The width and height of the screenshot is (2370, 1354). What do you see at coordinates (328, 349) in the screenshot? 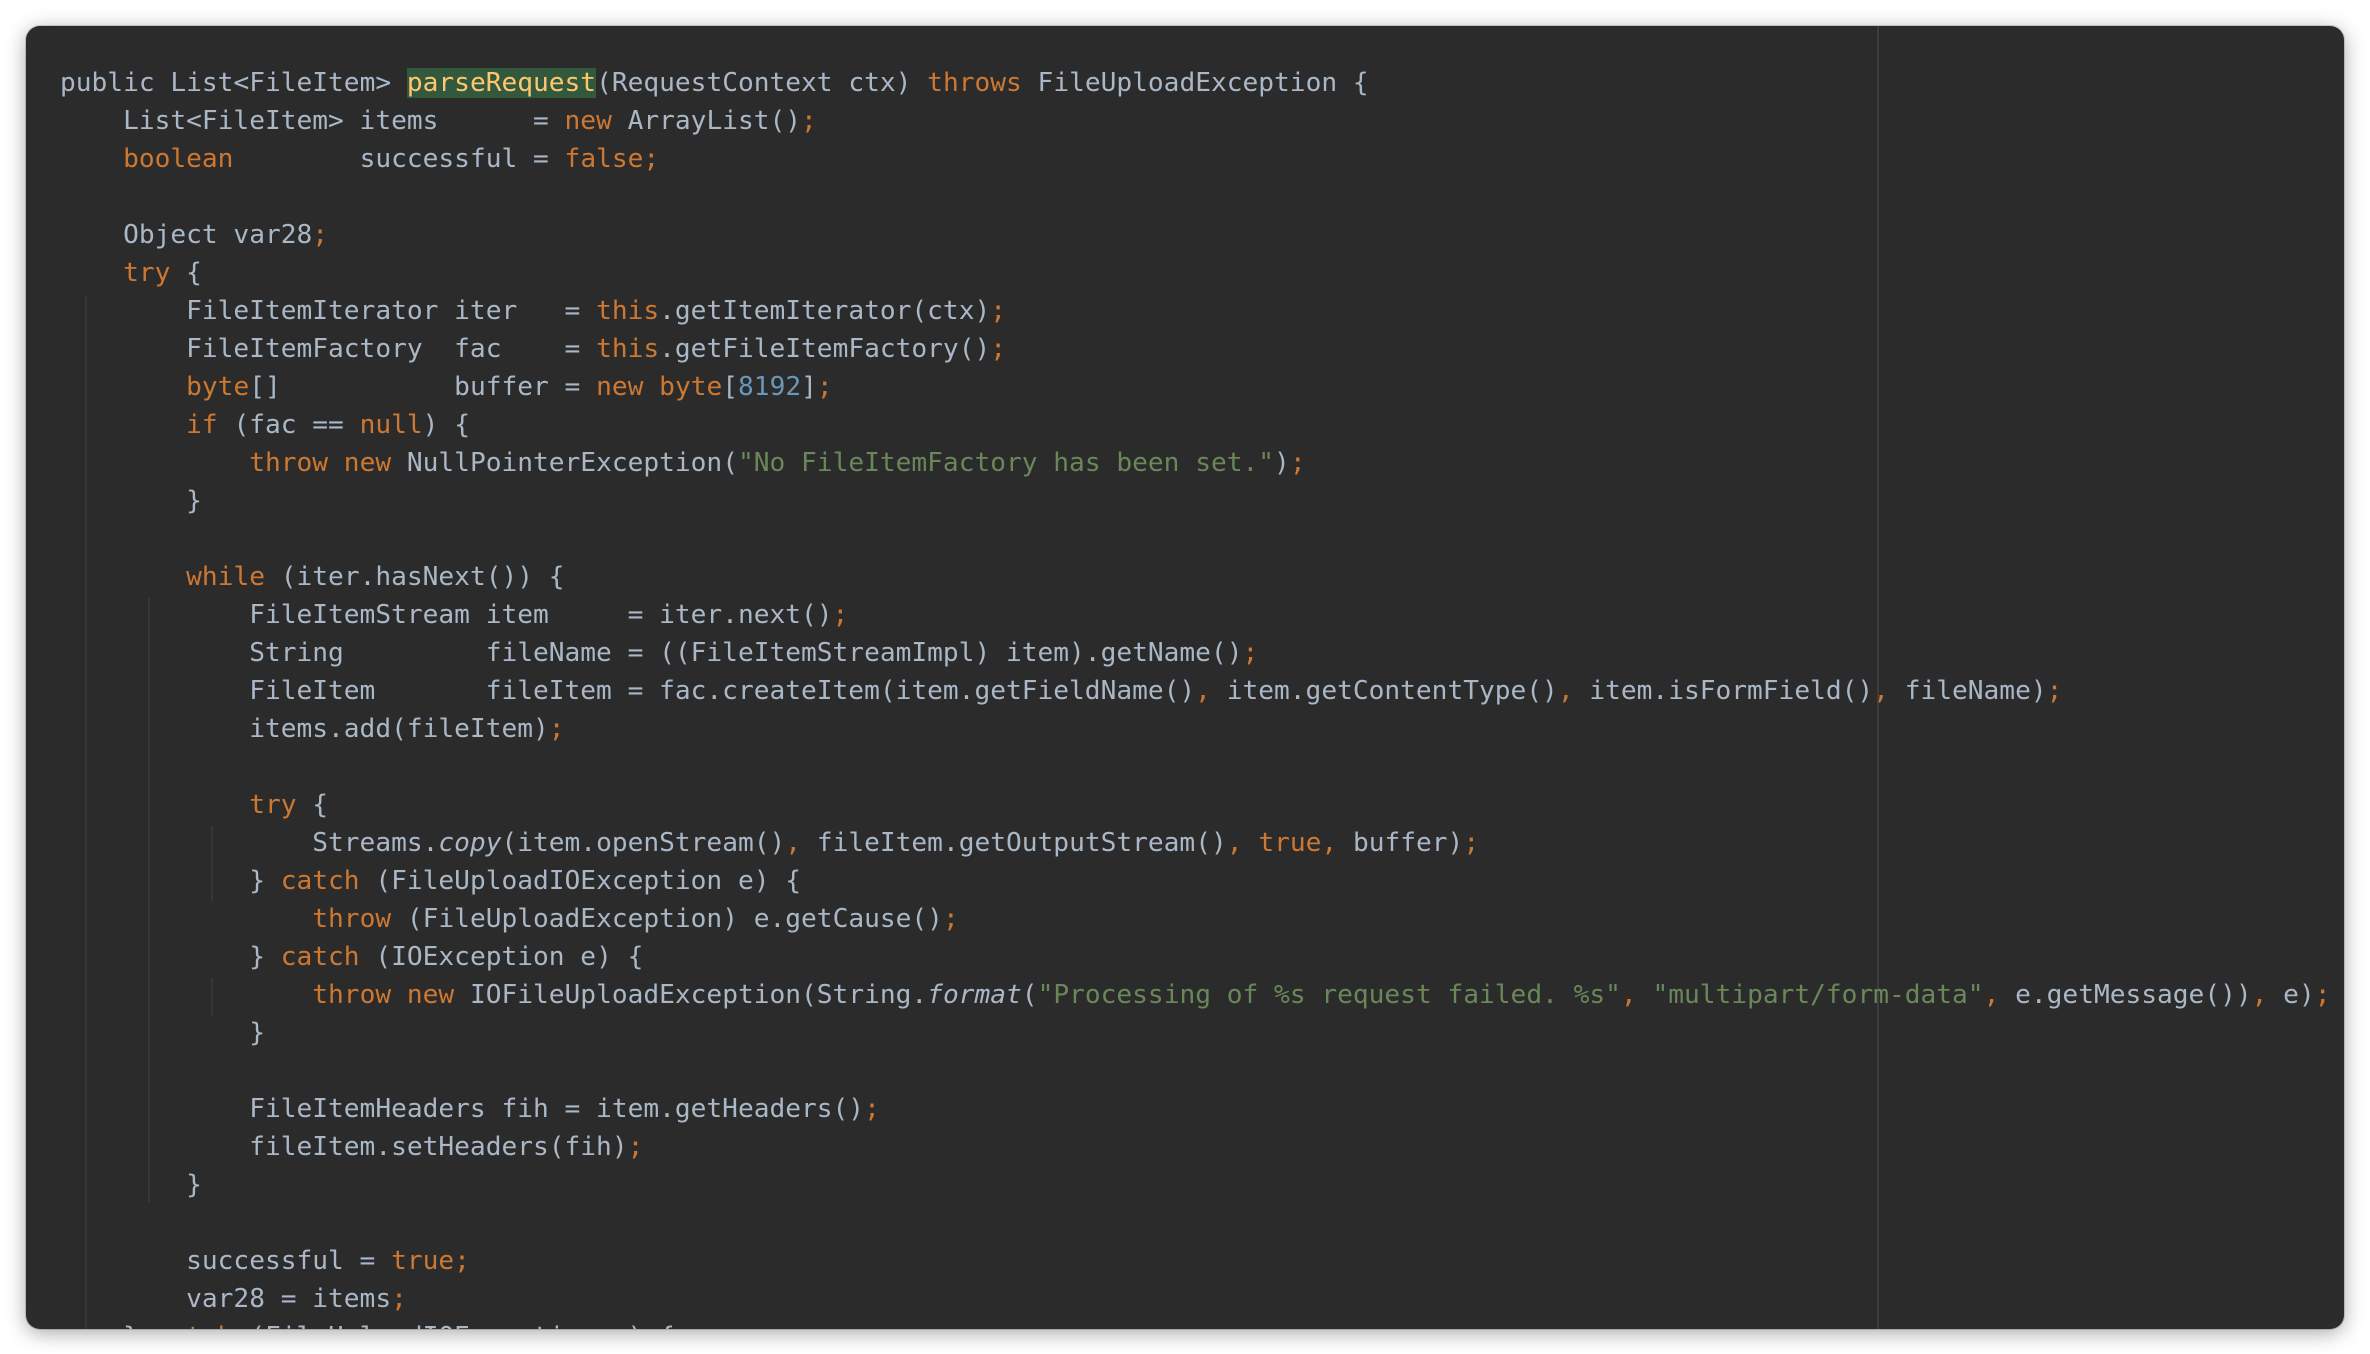
I see `code-token: FileItemFactory fac =` at bounding box center [328, 349].